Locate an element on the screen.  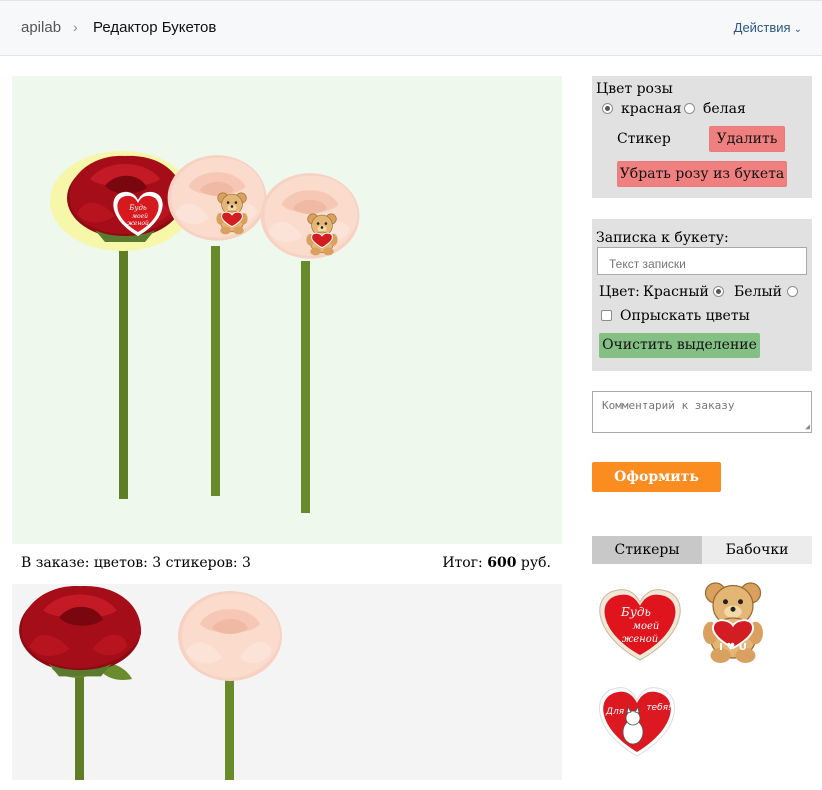
sticker-bear: I ♥ U is located at coordinates (733, 620).